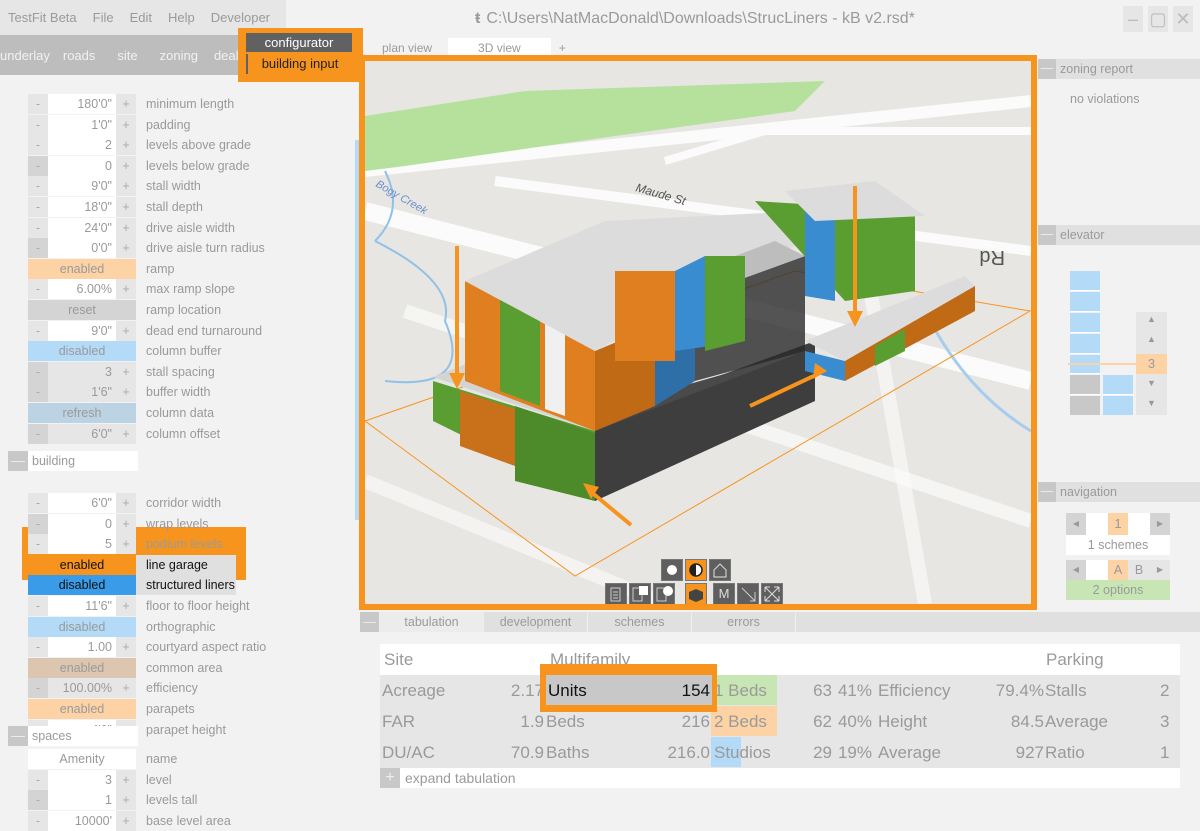  Describe the element at coordinates (640, 622) in the screenshot. I see `tab-schemes: schemes` at that location.